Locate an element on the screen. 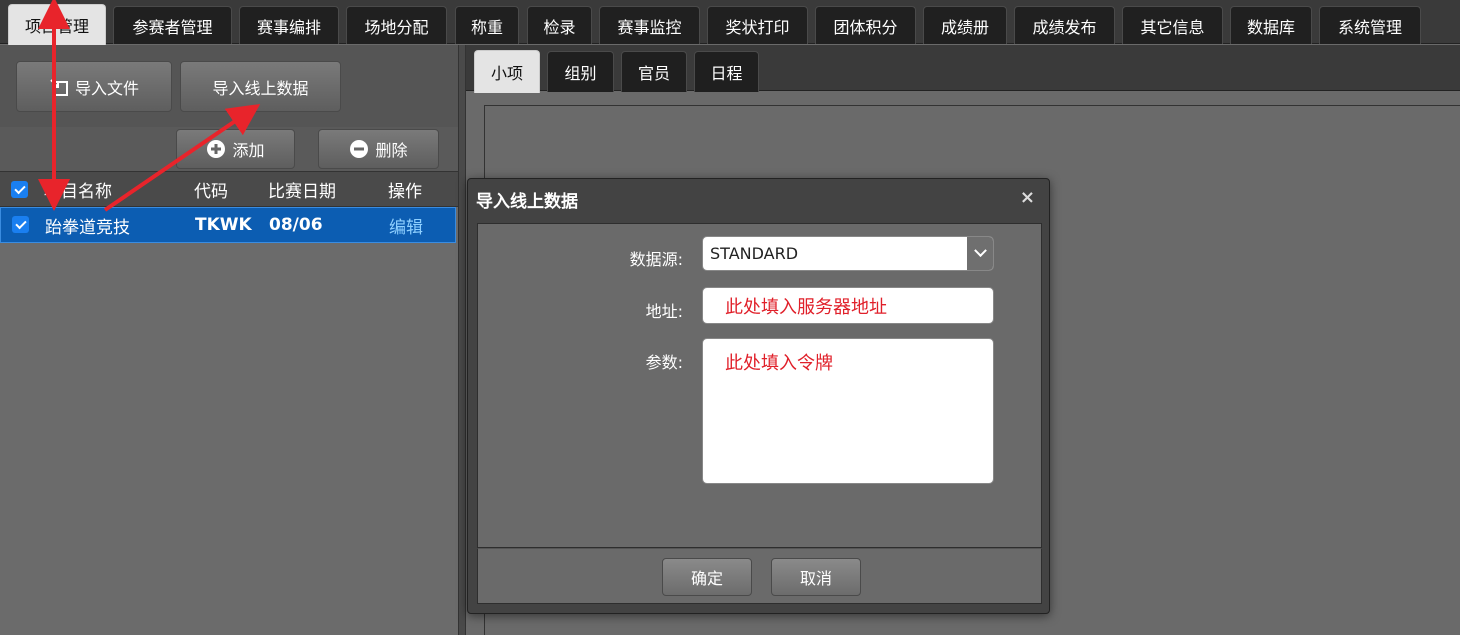 This screenshot has width=1460, height=635. dialog-footer: 确定 取消 is located at coordinates (759, 576).